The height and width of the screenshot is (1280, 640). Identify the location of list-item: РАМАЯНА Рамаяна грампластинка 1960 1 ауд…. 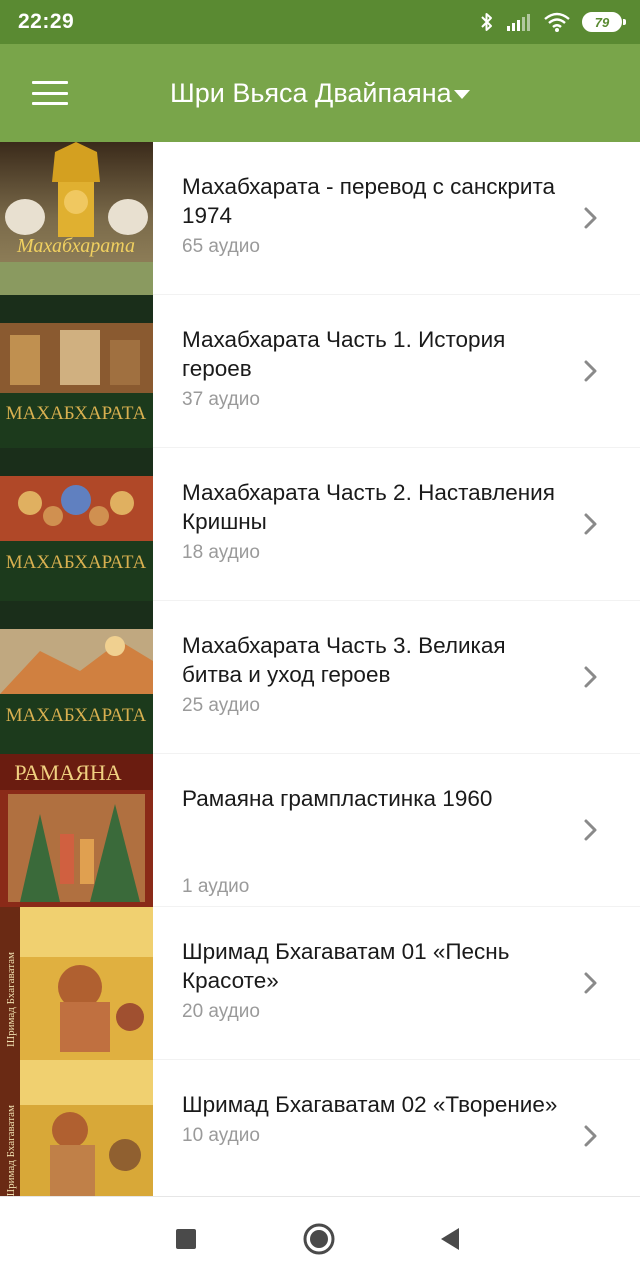
(320, 830).